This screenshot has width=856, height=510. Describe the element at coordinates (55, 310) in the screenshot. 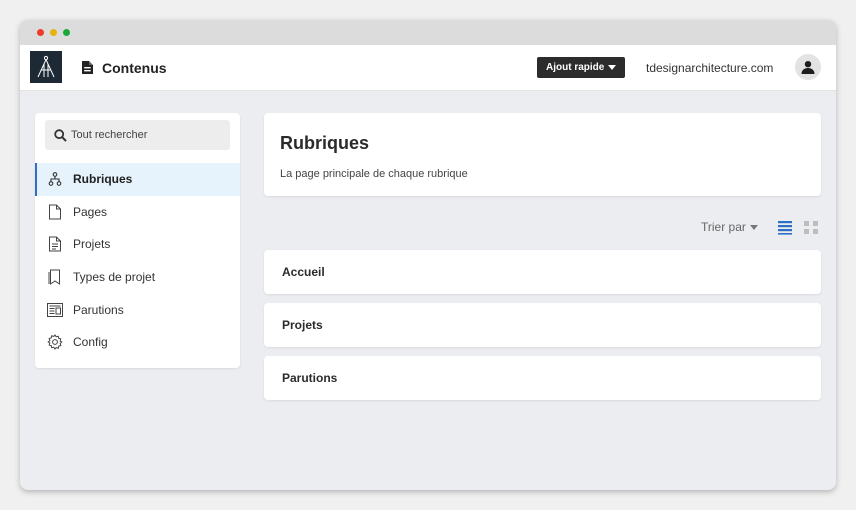

I see `newspaper-icon` at that location.